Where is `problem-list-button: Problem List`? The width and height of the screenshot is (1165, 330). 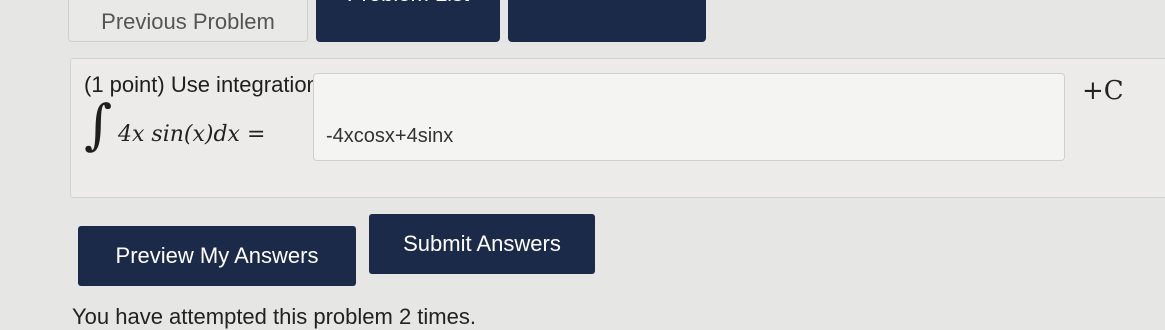
problem-list-button: Problem List is located at coordinates (408, 21).